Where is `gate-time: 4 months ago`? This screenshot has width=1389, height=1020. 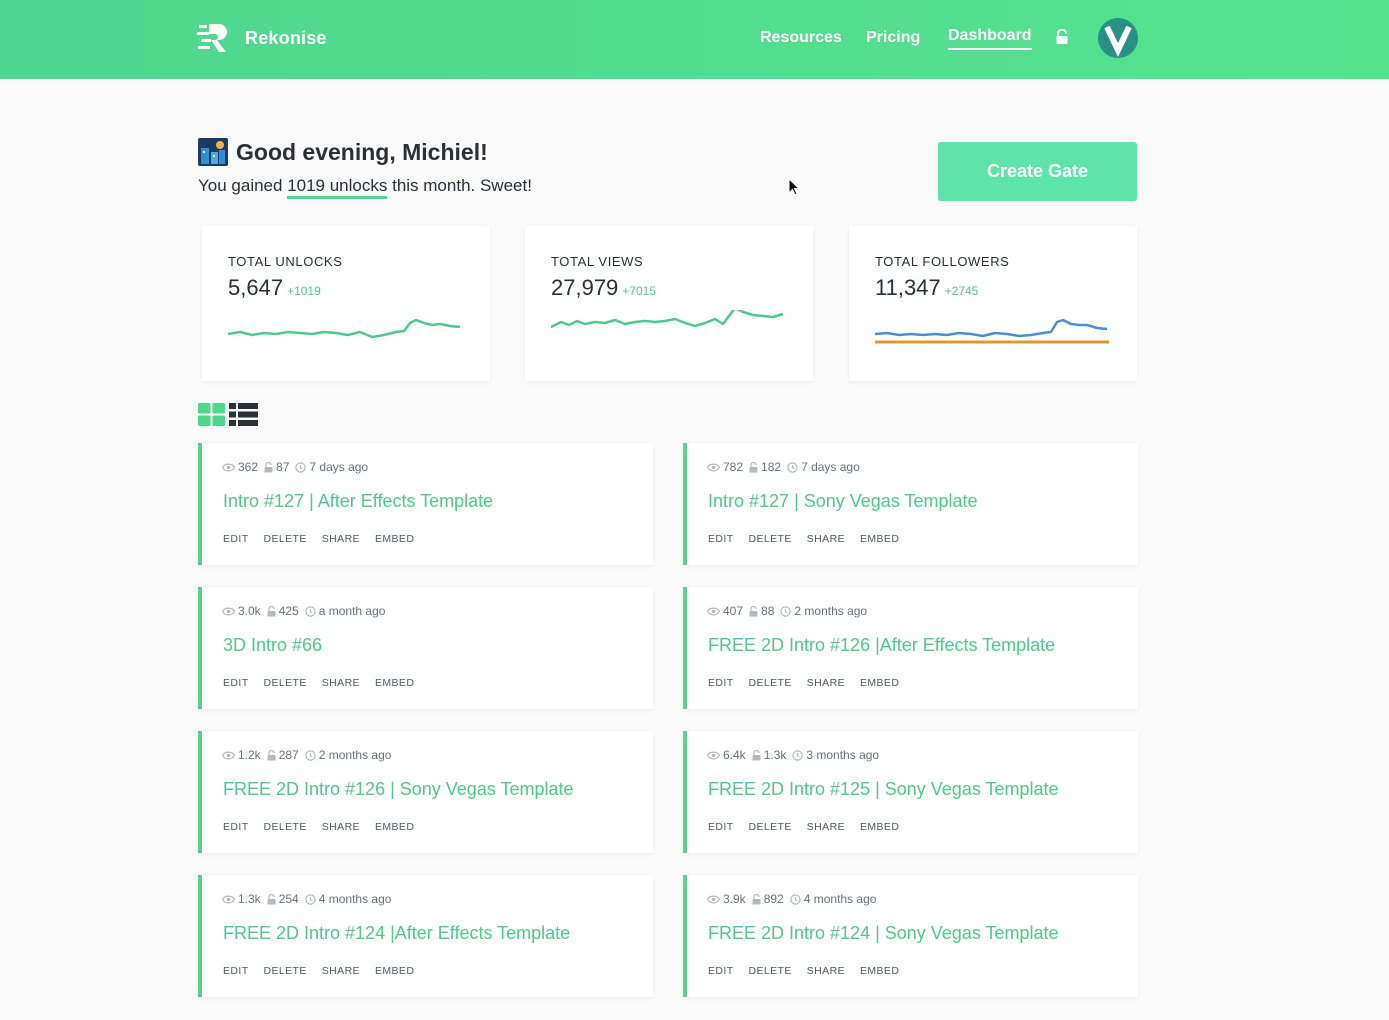 gate-time: 4 months ago is located at coordinates (355, 899).